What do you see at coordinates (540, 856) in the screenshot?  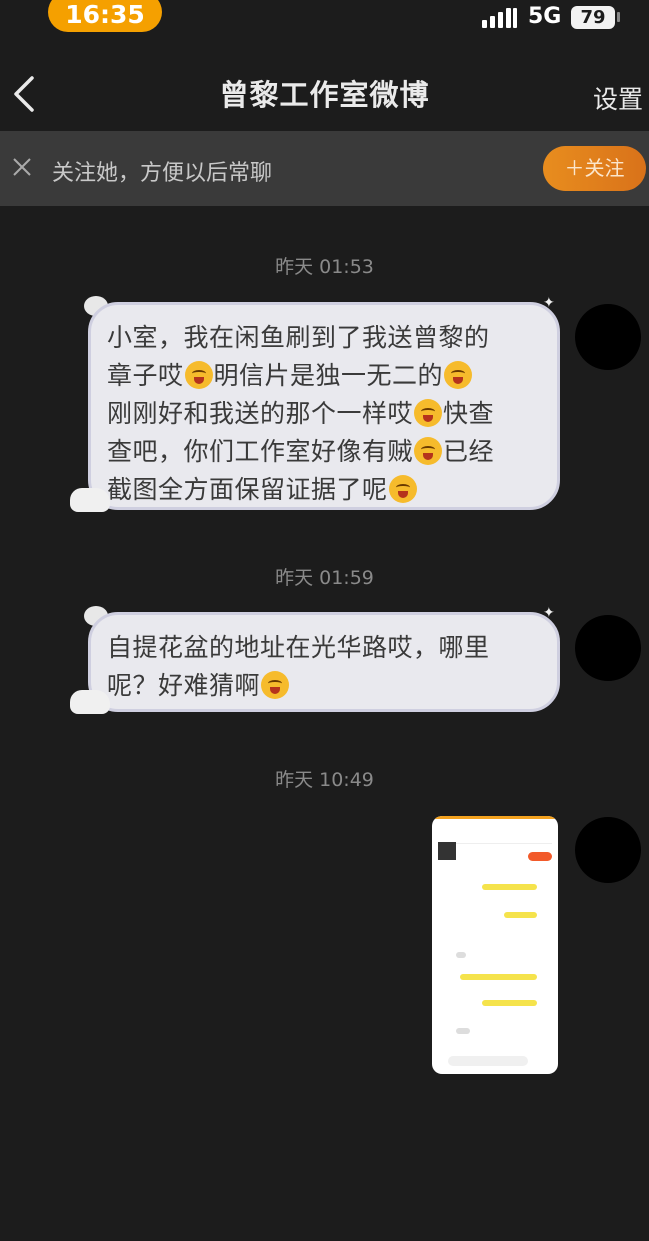 I see `image-button` at bounding box center [540, 856].